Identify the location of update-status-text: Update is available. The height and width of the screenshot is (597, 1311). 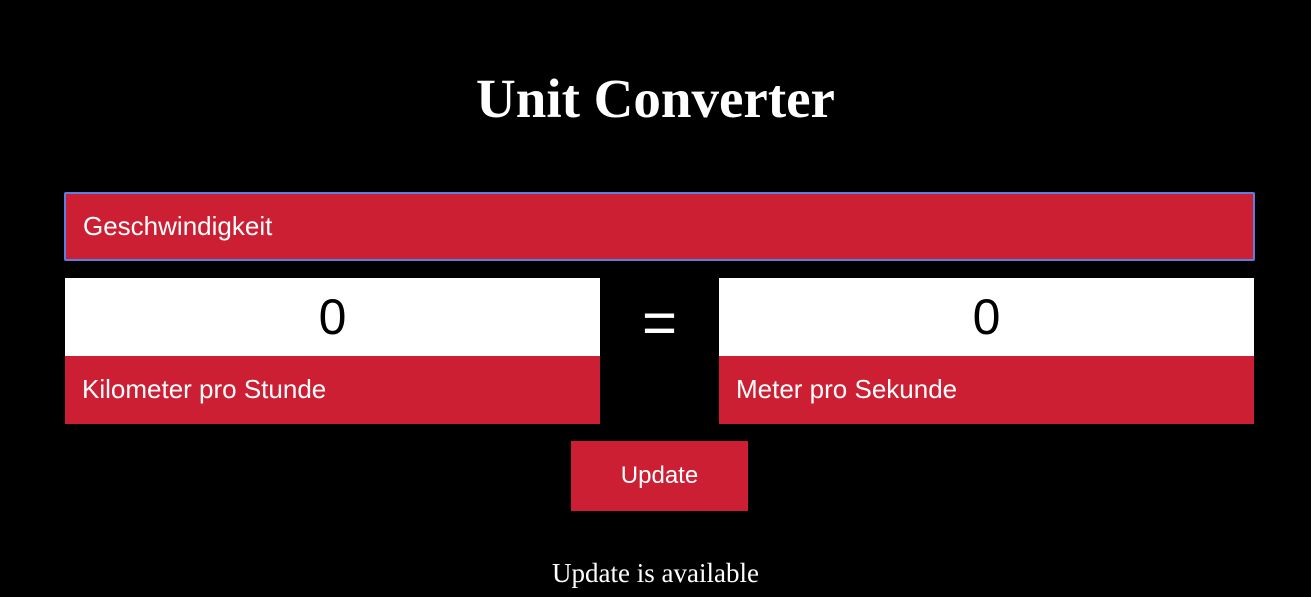
(655, 573).